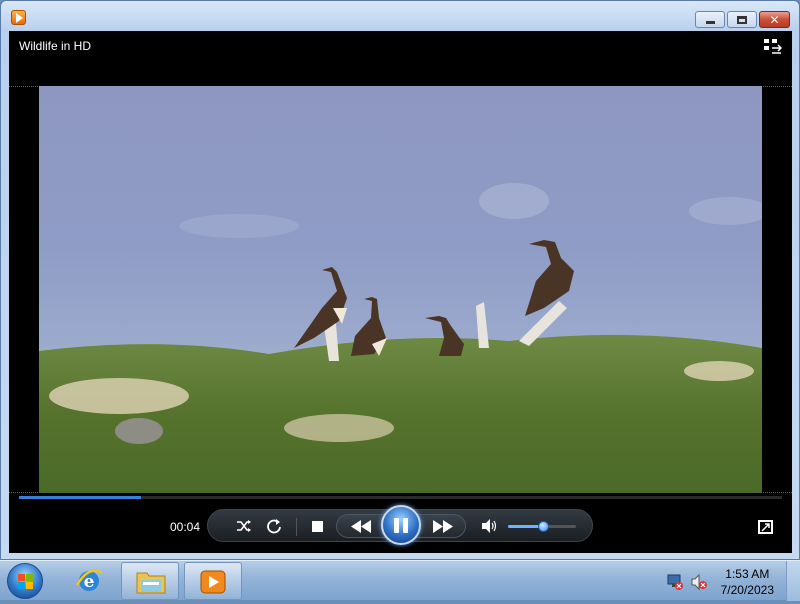 This screenshot has width=800, height=604. Describe the element at coordinates (443, 526) in the screenshot. I see `fast-forward-icon` at that location.